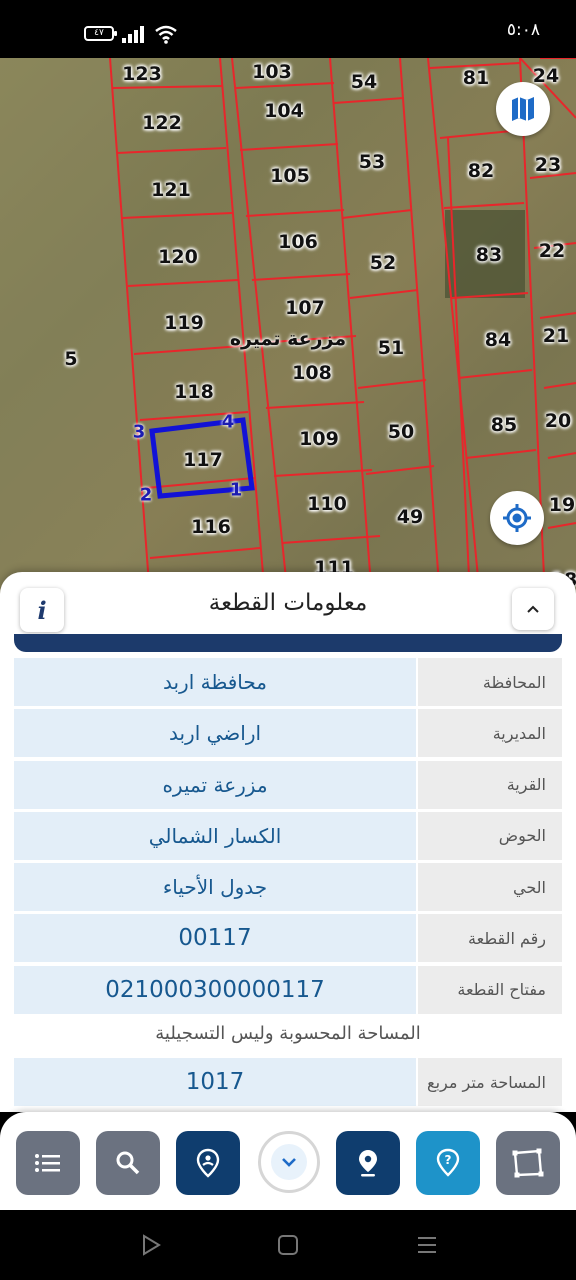 Image resolution: width=576 pixels, height=1280 pixels. Describe the element at coordinates (228, 422) in the screenshot. I see `vertex-label: 4` at that location.